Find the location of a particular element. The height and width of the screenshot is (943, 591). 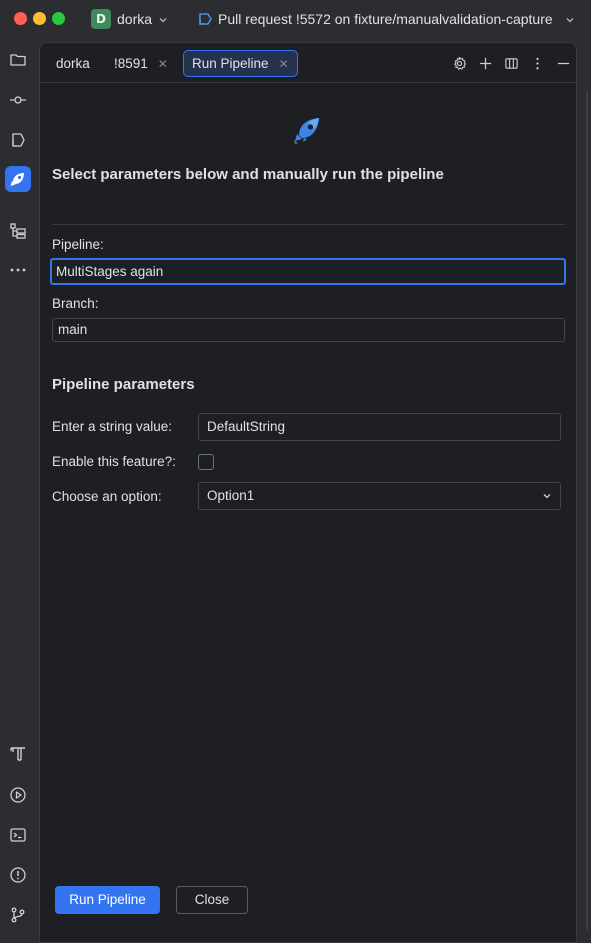

zoom-window-button is located at coordinates (58, 18).